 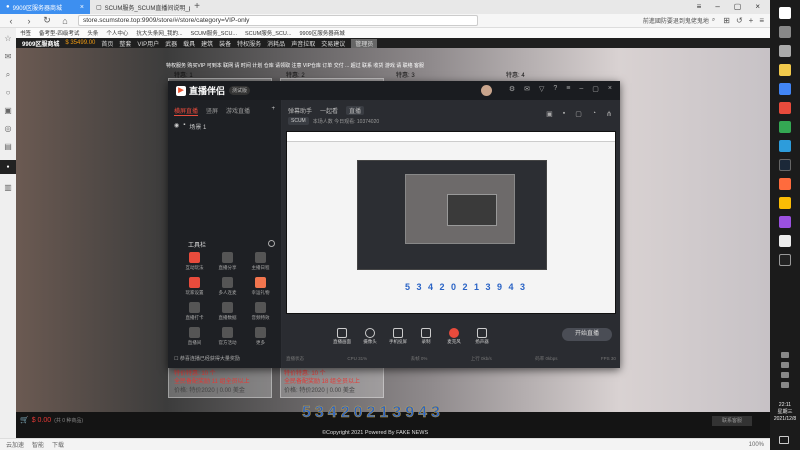 I want to click on game-tag: SCUM, so click(x=298, y=121).